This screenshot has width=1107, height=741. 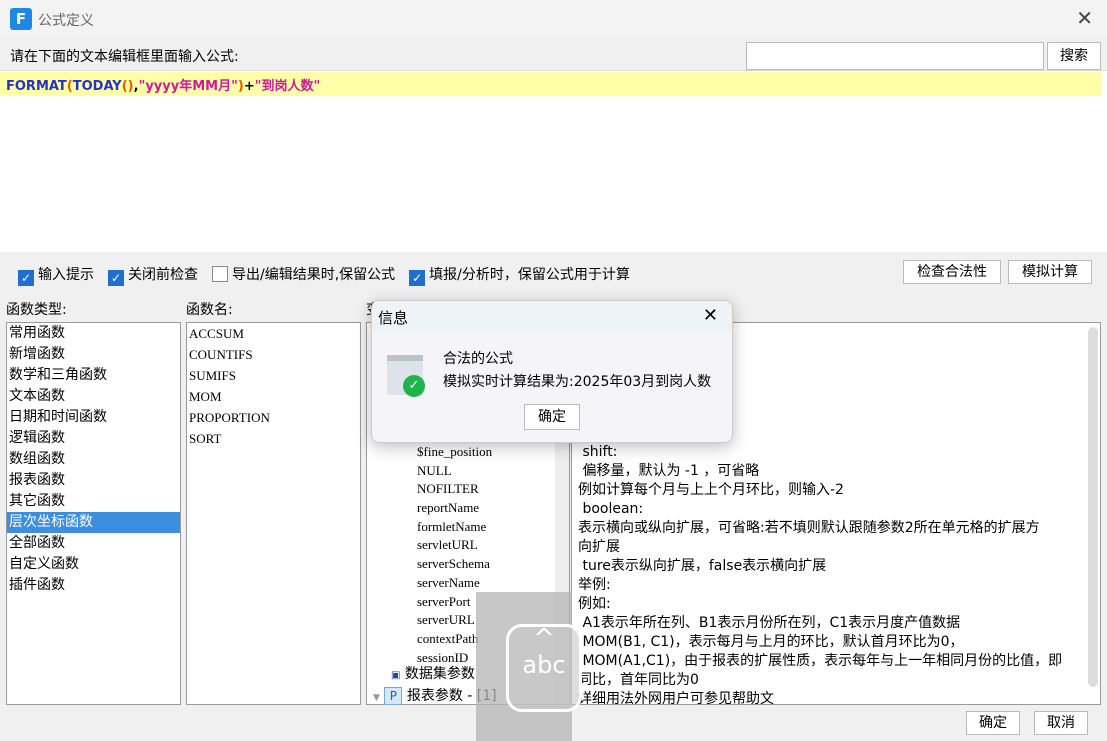 I want to click on tree-item: servletURL, so click(x=468, y=545).